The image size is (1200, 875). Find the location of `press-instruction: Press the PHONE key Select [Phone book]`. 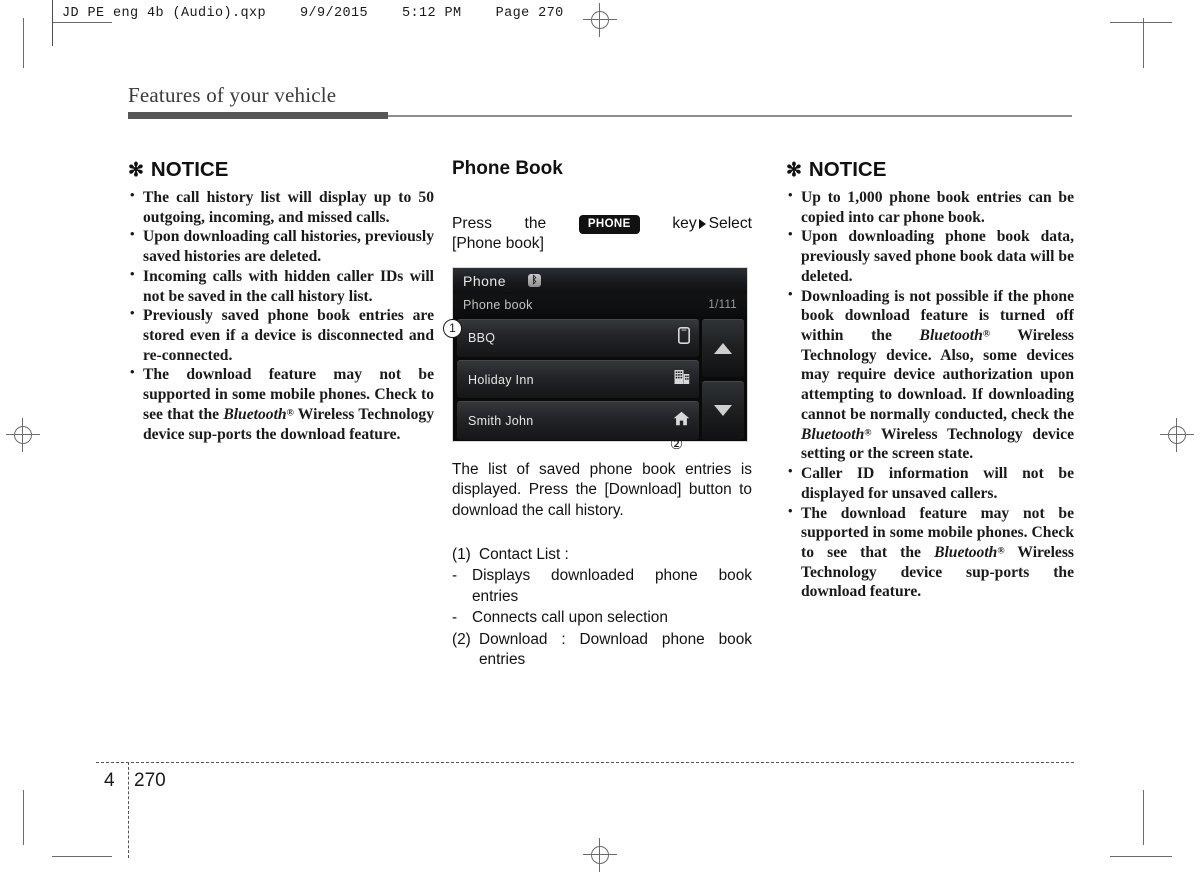

press-instruction: Press the PHONE key Select [Phone book] is located at coordinates (602, 234).